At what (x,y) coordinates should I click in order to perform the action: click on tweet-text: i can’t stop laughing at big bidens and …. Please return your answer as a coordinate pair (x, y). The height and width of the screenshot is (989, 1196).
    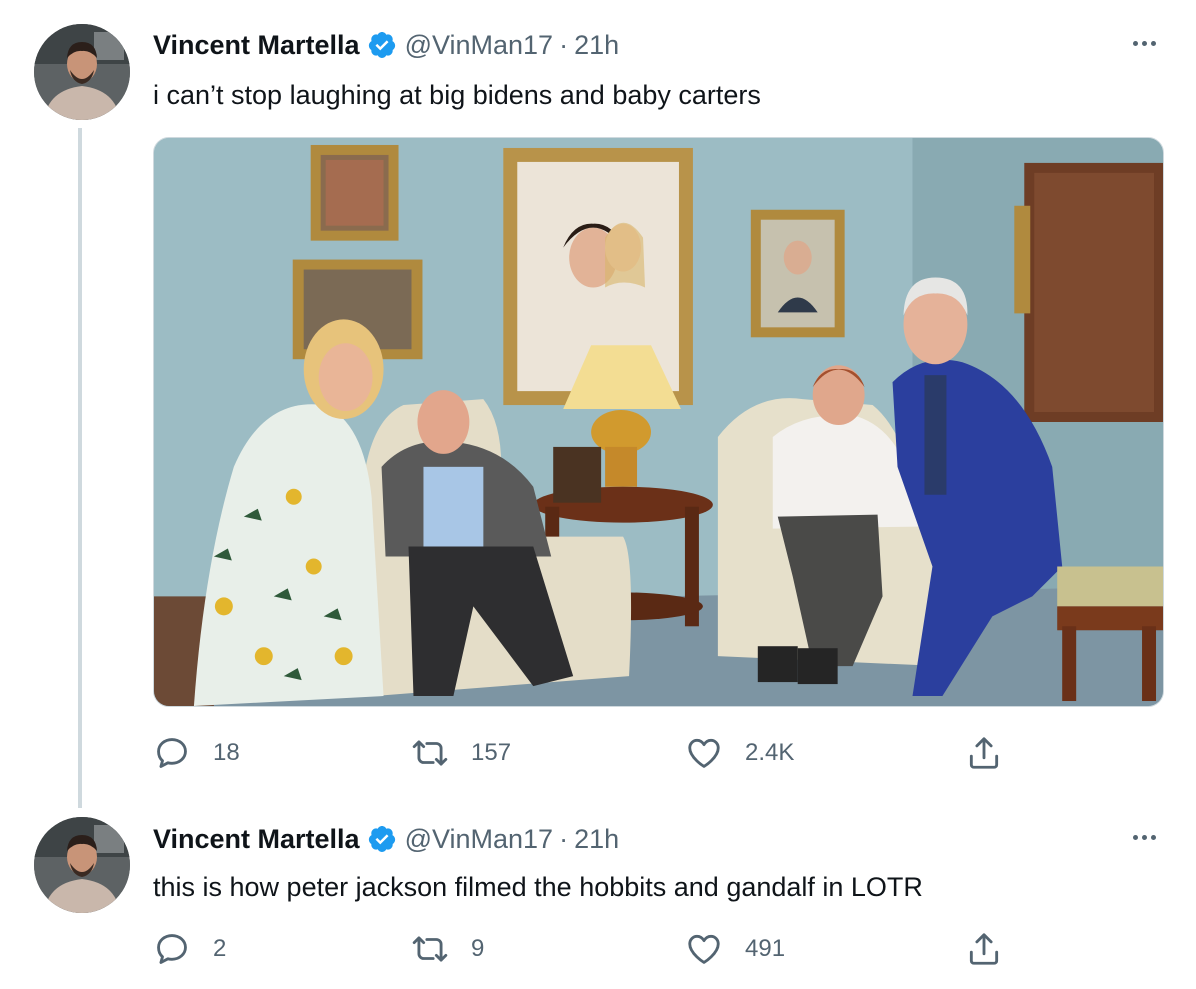
    Looking at the image, I should click on (457, 95).